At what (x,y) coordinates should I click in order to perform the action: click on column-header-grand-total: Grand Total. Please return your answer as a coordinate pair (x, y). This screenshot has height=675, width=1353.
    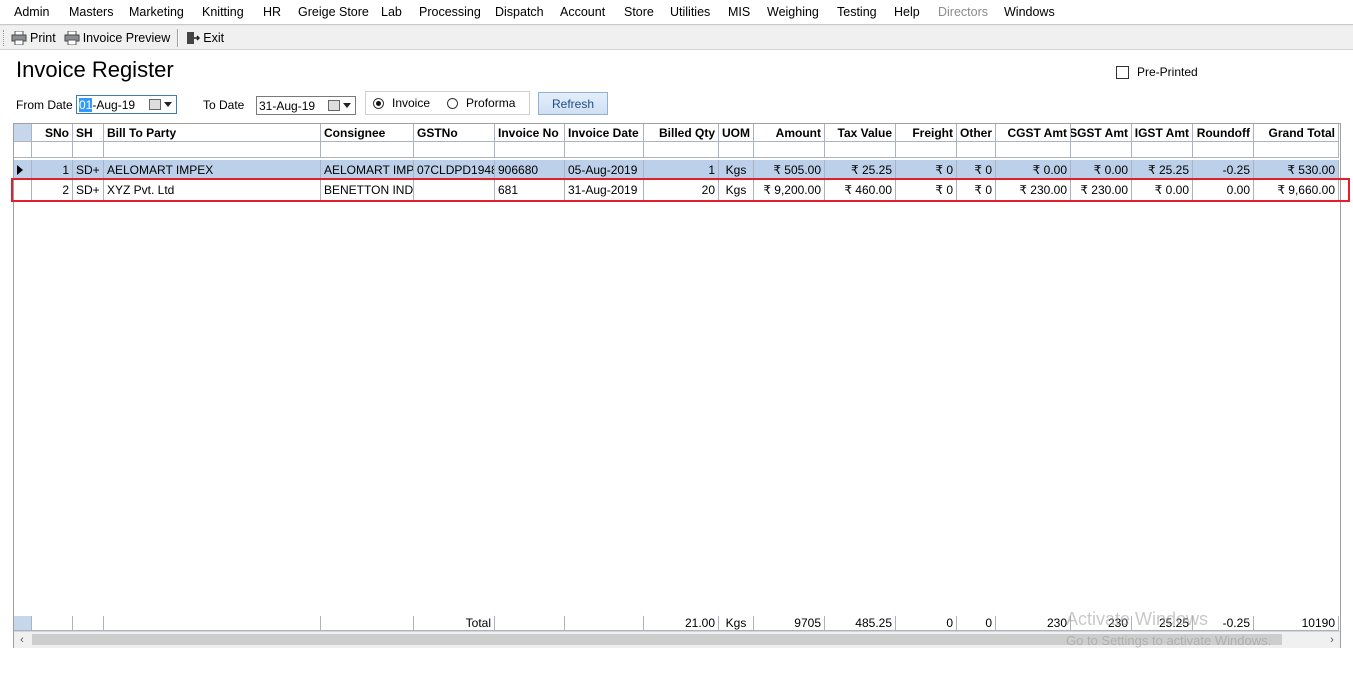
    Looking at the image, I should click on (1296, 133).